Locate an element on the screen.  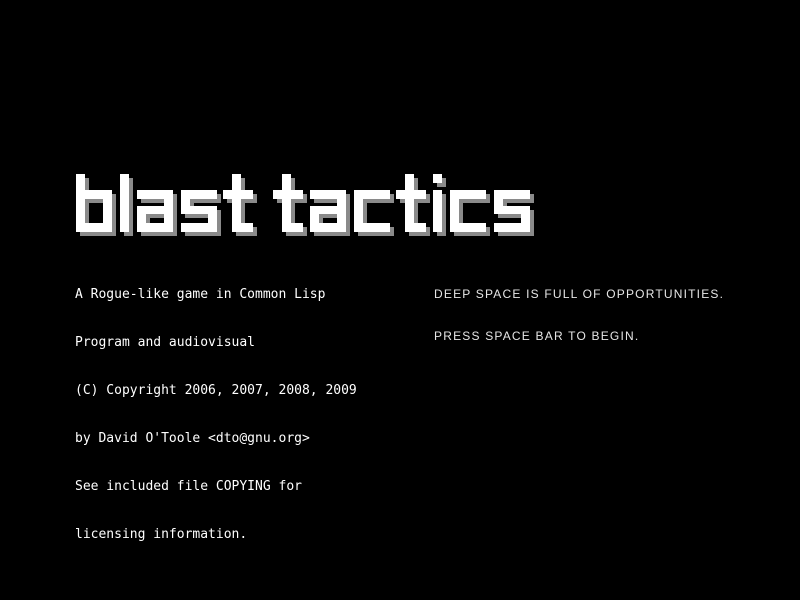
credits-line: licensing information. is located at coordinates (161, 534).